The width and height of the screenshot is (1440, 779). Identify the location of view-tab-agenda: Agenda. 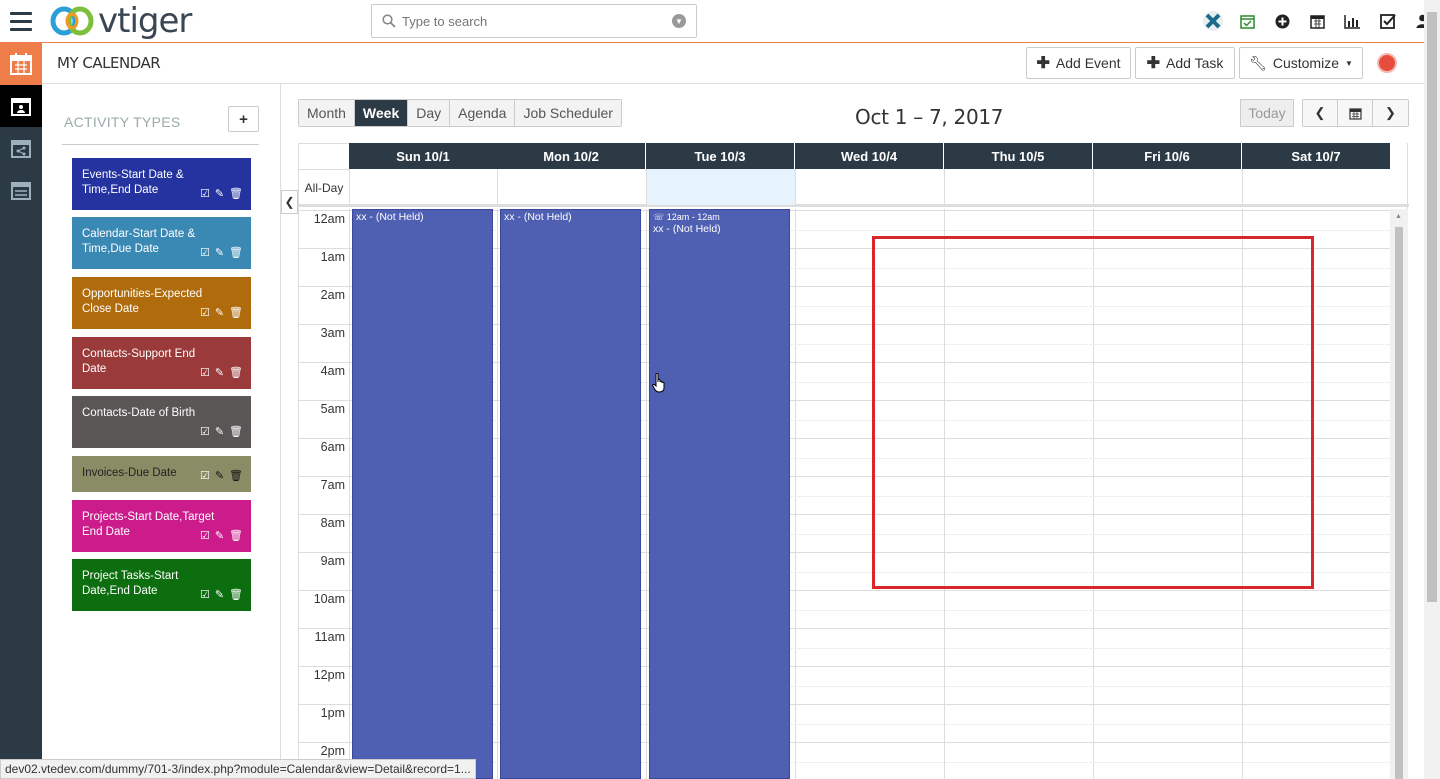
(483, 113).